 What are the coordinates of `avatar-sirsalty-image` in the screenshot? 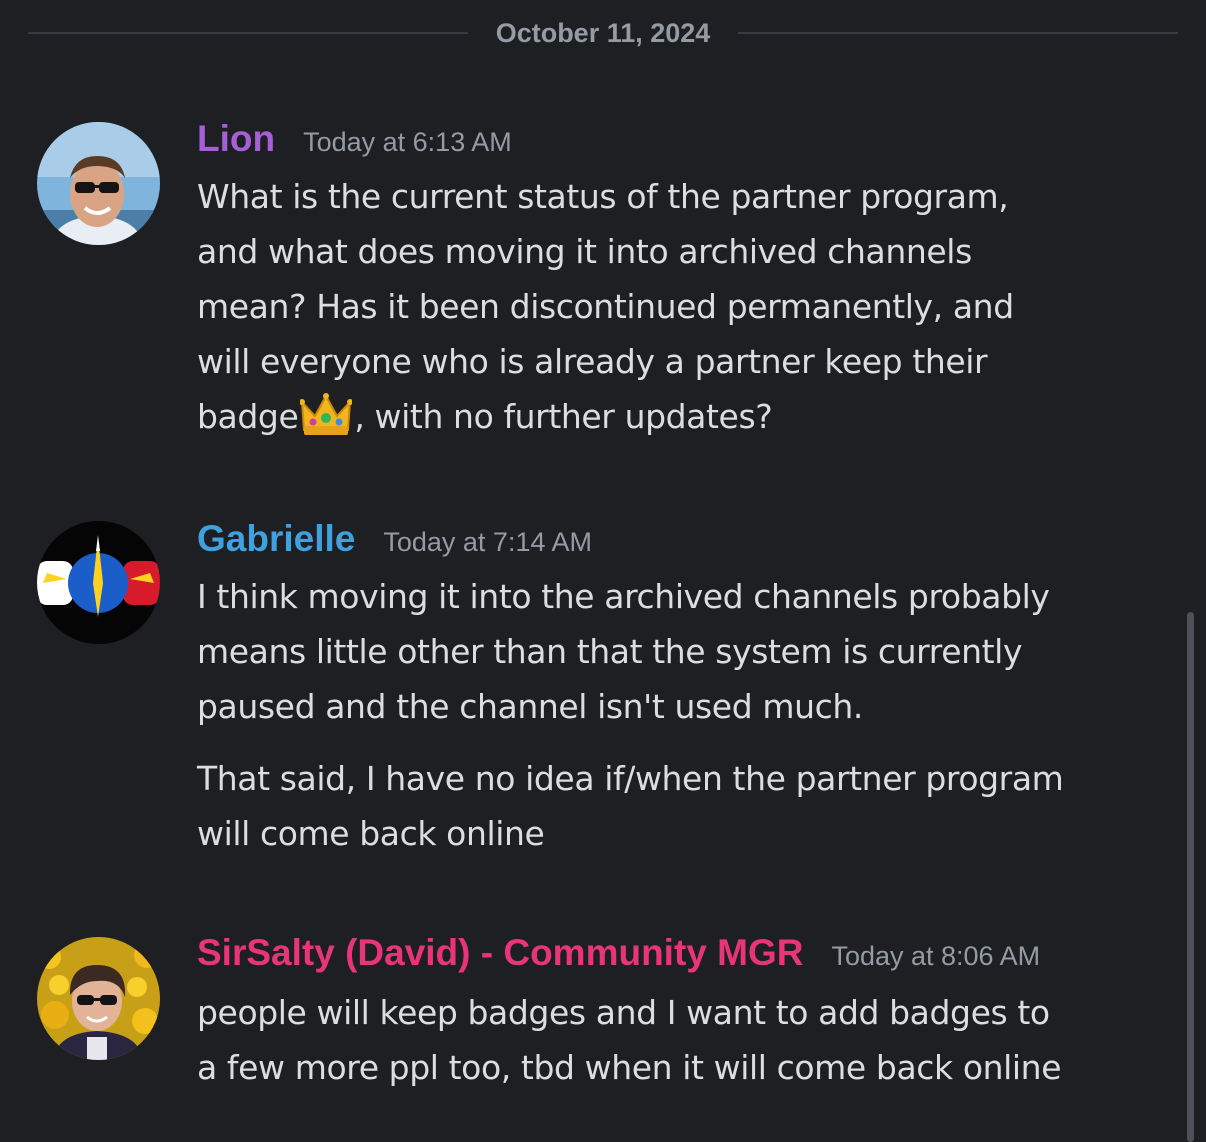 It's located at (98, 998).